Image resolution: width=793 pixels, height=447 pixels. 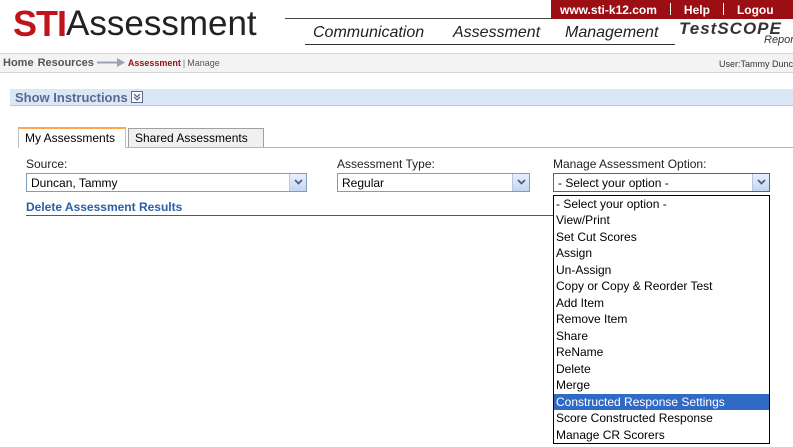 What do you see at coordinates (496, 33) in the screenshot?
I see `nav-assessment: Assessment` at bounding box center [496, 33].